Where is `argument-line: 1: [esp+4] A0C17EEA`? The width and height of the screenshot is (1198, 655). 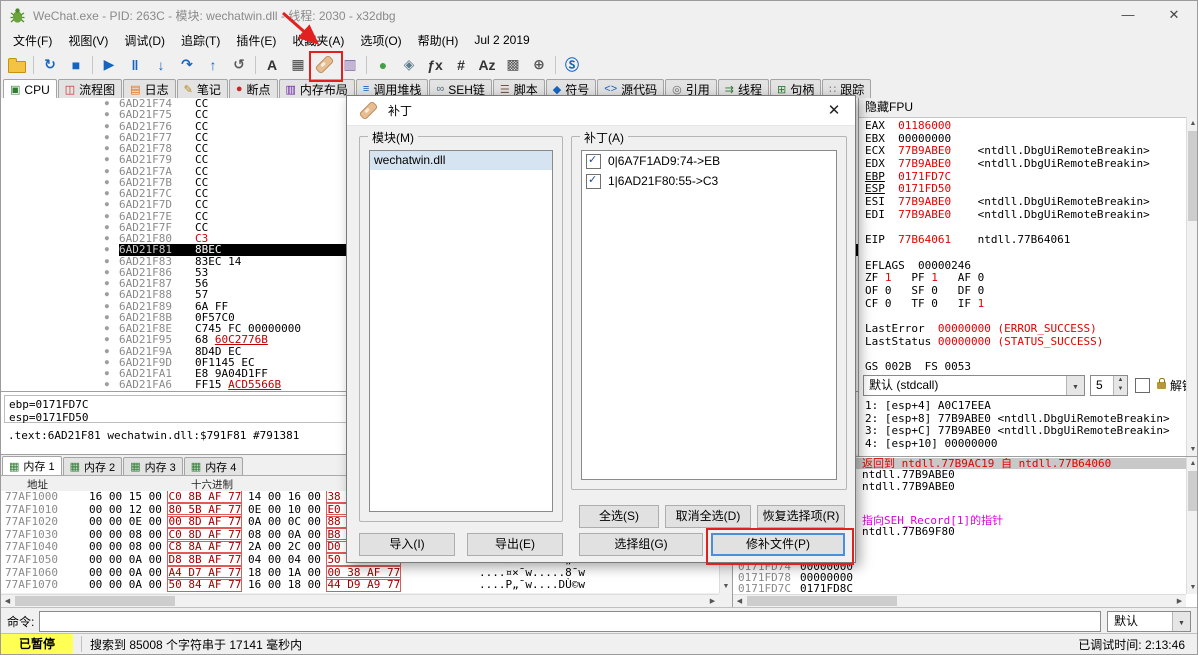
argument-line: 1: [esp+4] A0C17EEA is located at coordinates (1017, 406).